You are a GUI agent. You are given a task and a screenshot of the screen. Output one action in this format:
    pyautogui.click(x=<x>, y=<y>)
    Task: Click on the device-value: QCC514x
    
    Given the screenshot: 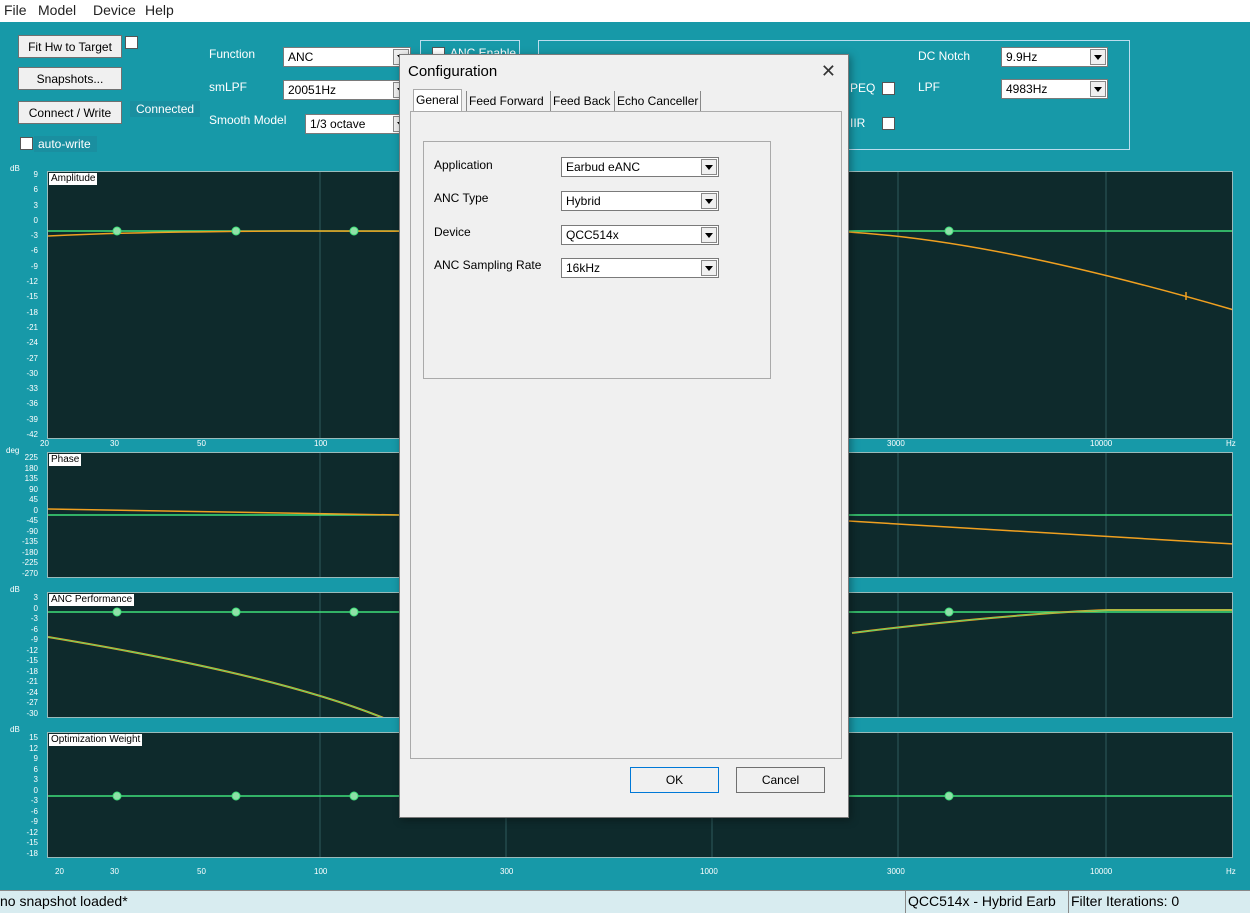 What is the action you would take?
    pyautogui.click(x=592, y=235)
    